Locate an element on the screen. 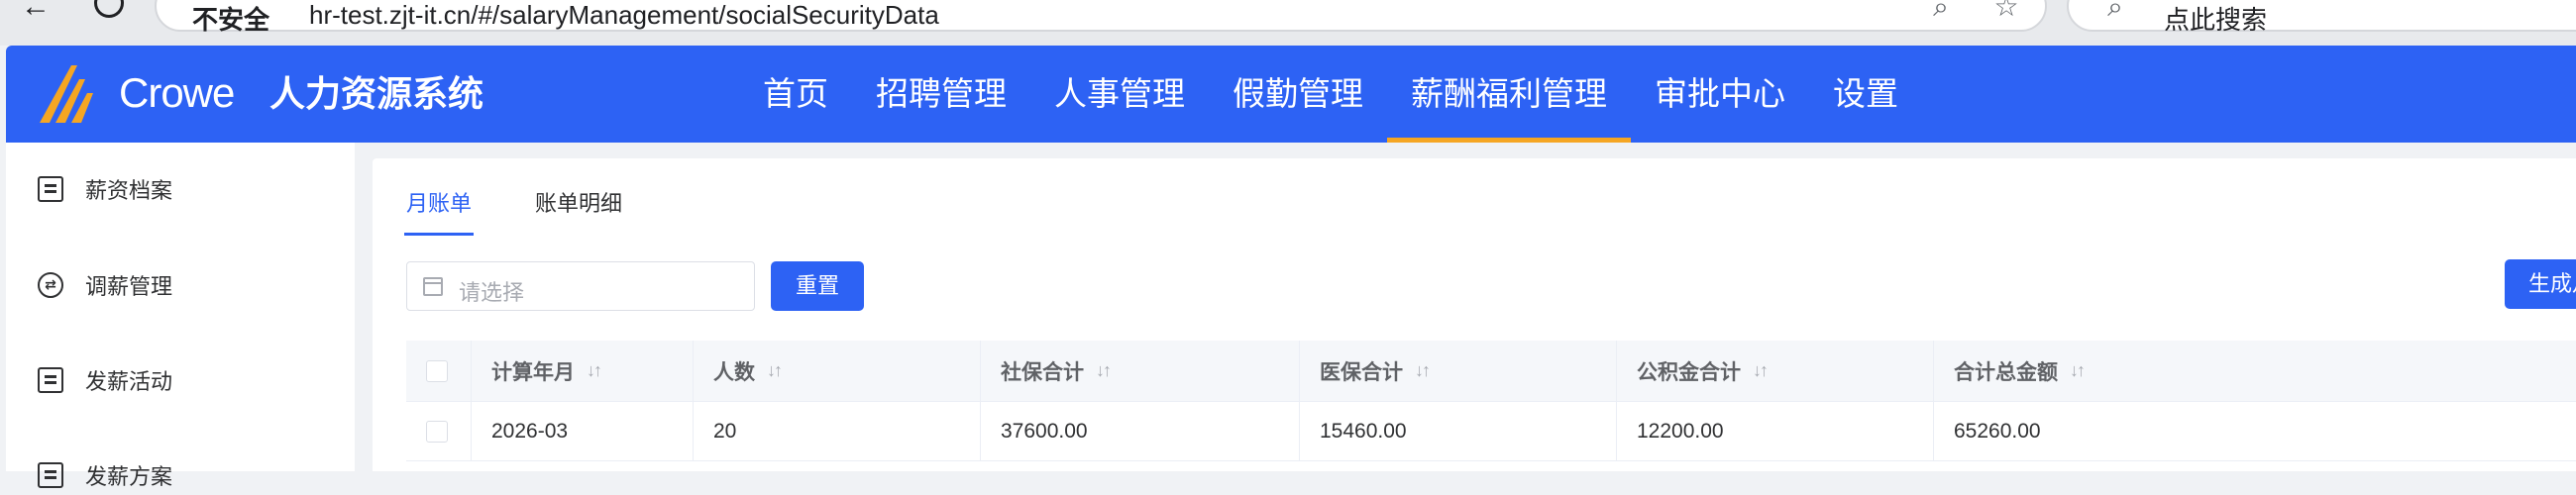  cell-housing-fund-total: 12200.00 is located at coordinates (1775, 431).